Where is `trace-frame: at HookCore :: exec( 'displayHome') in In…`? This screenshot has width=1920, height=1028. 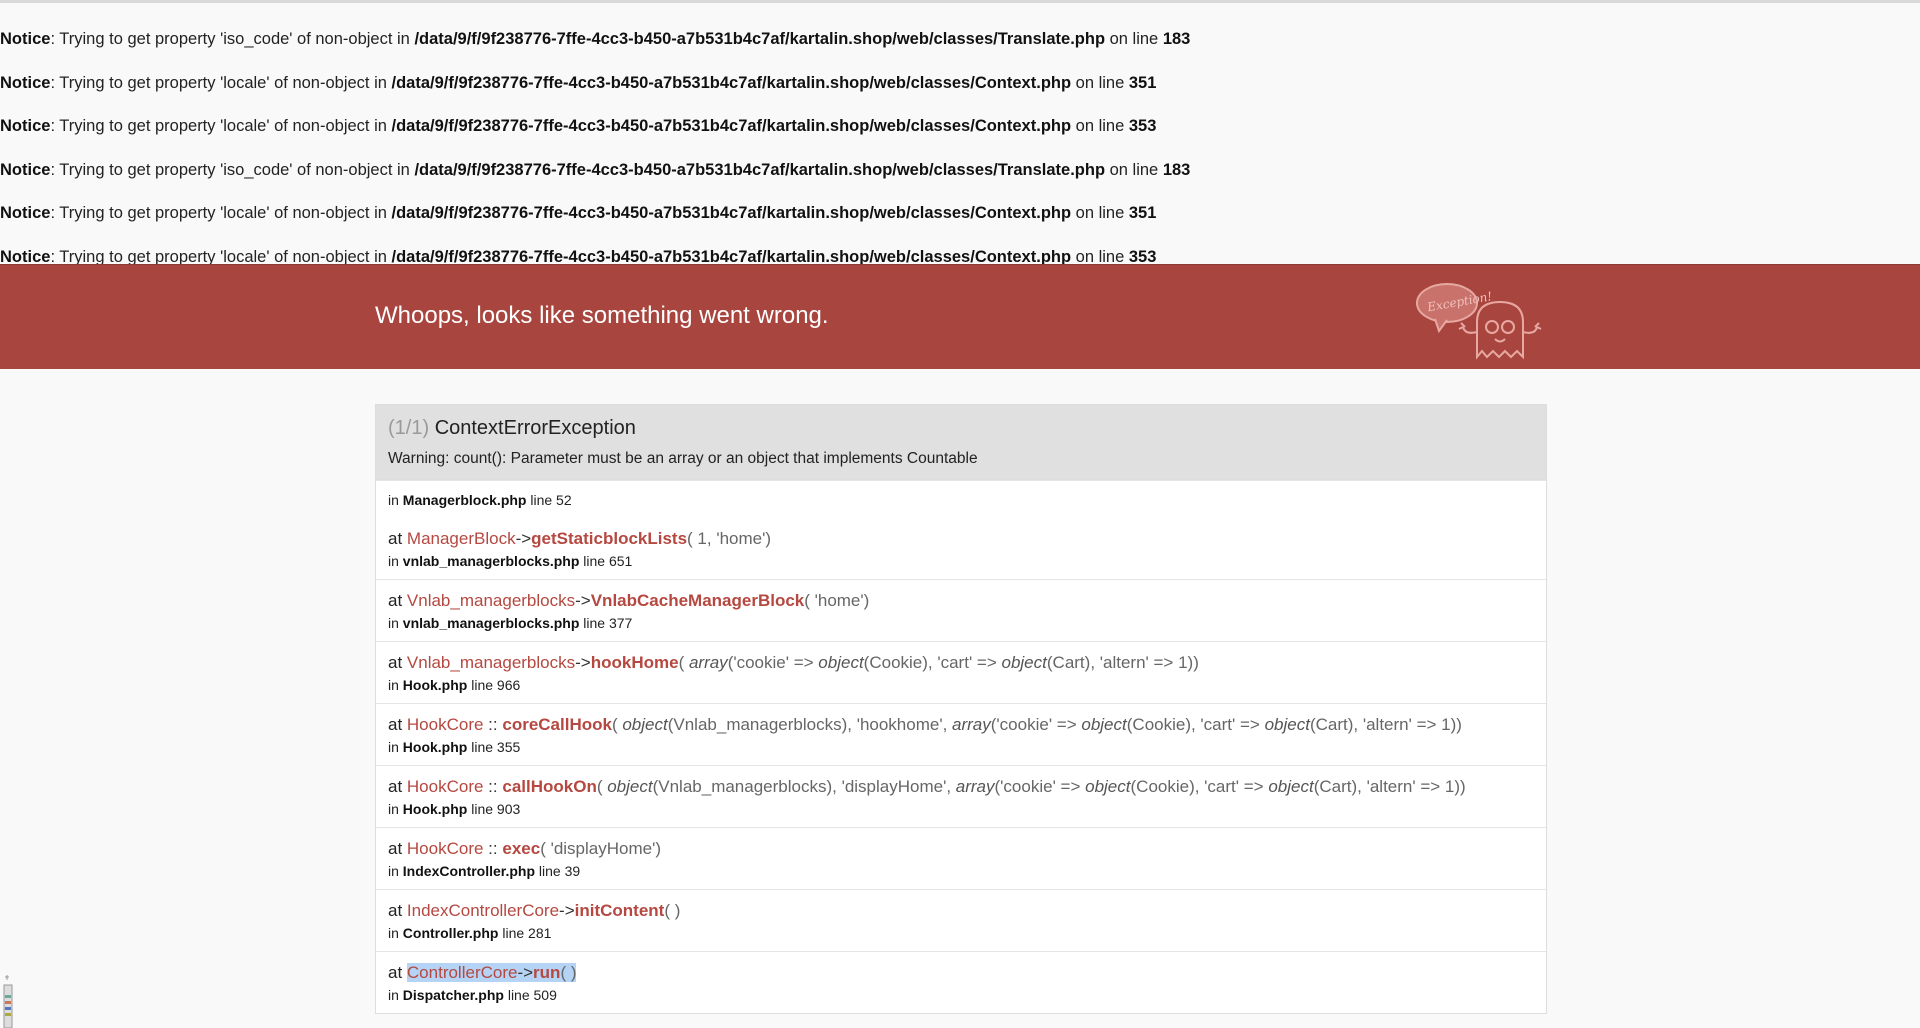 trace-frame: at HookCore :: exec( 'displayHome') in In… is located at coordinates (961, 858).